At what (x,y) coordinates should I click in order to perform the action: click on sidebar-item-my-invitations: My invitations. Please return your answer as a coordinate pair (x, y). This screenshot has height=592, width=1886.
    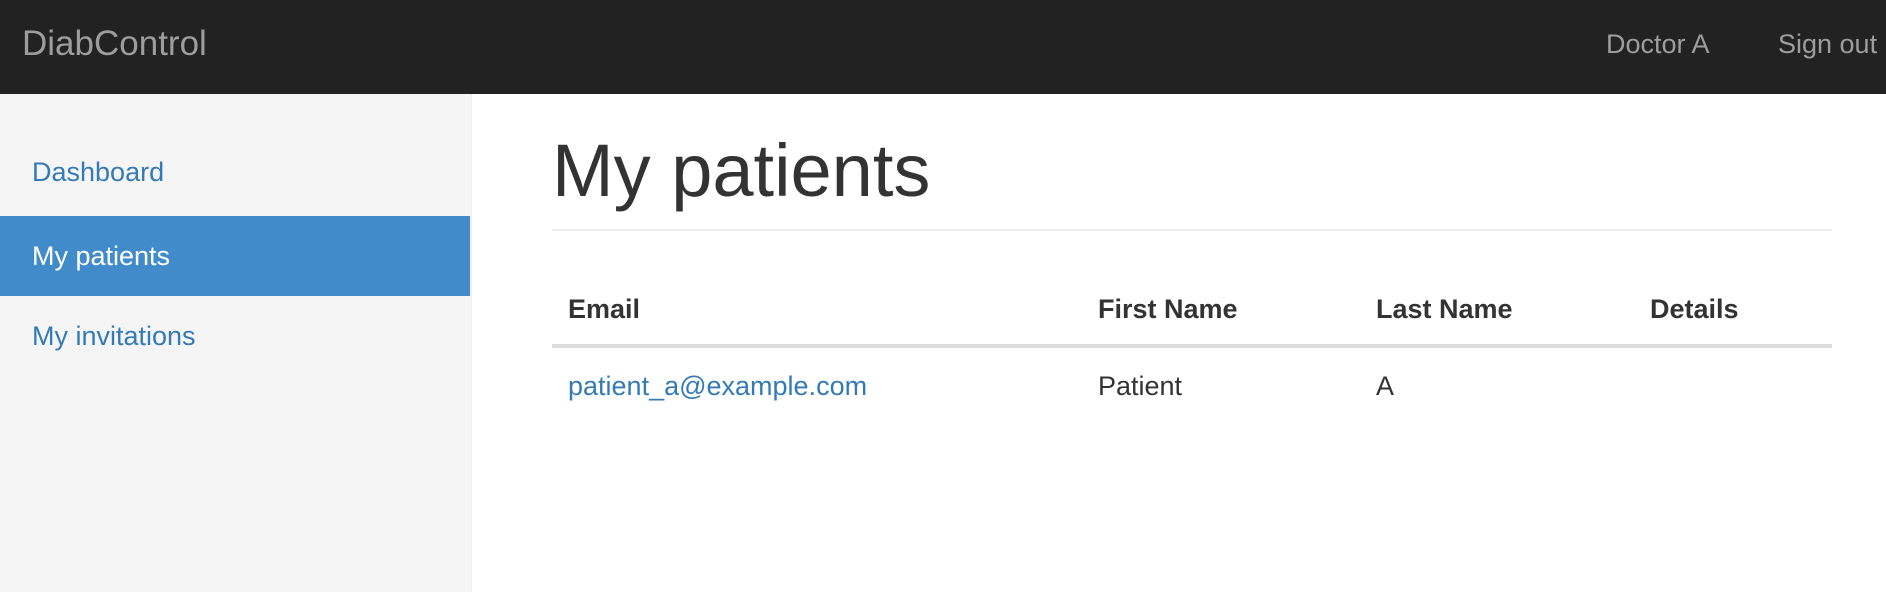
    Looking at the image, I should click on (235, 336).